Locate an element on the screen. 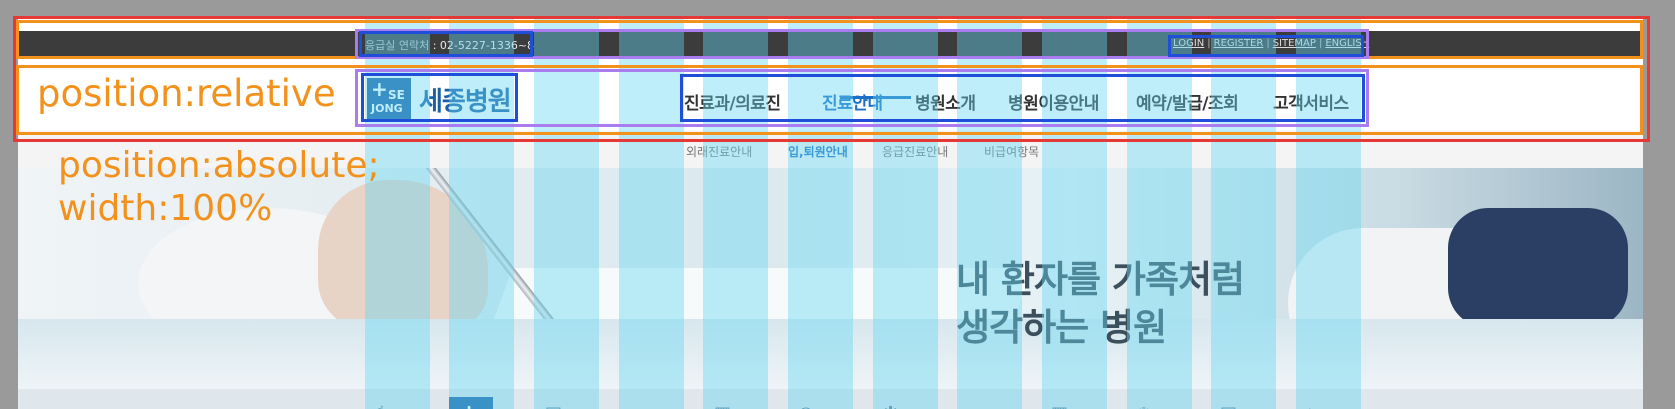  subnav-emergency: 응급진료안내 is located at coordinates (915, 151).